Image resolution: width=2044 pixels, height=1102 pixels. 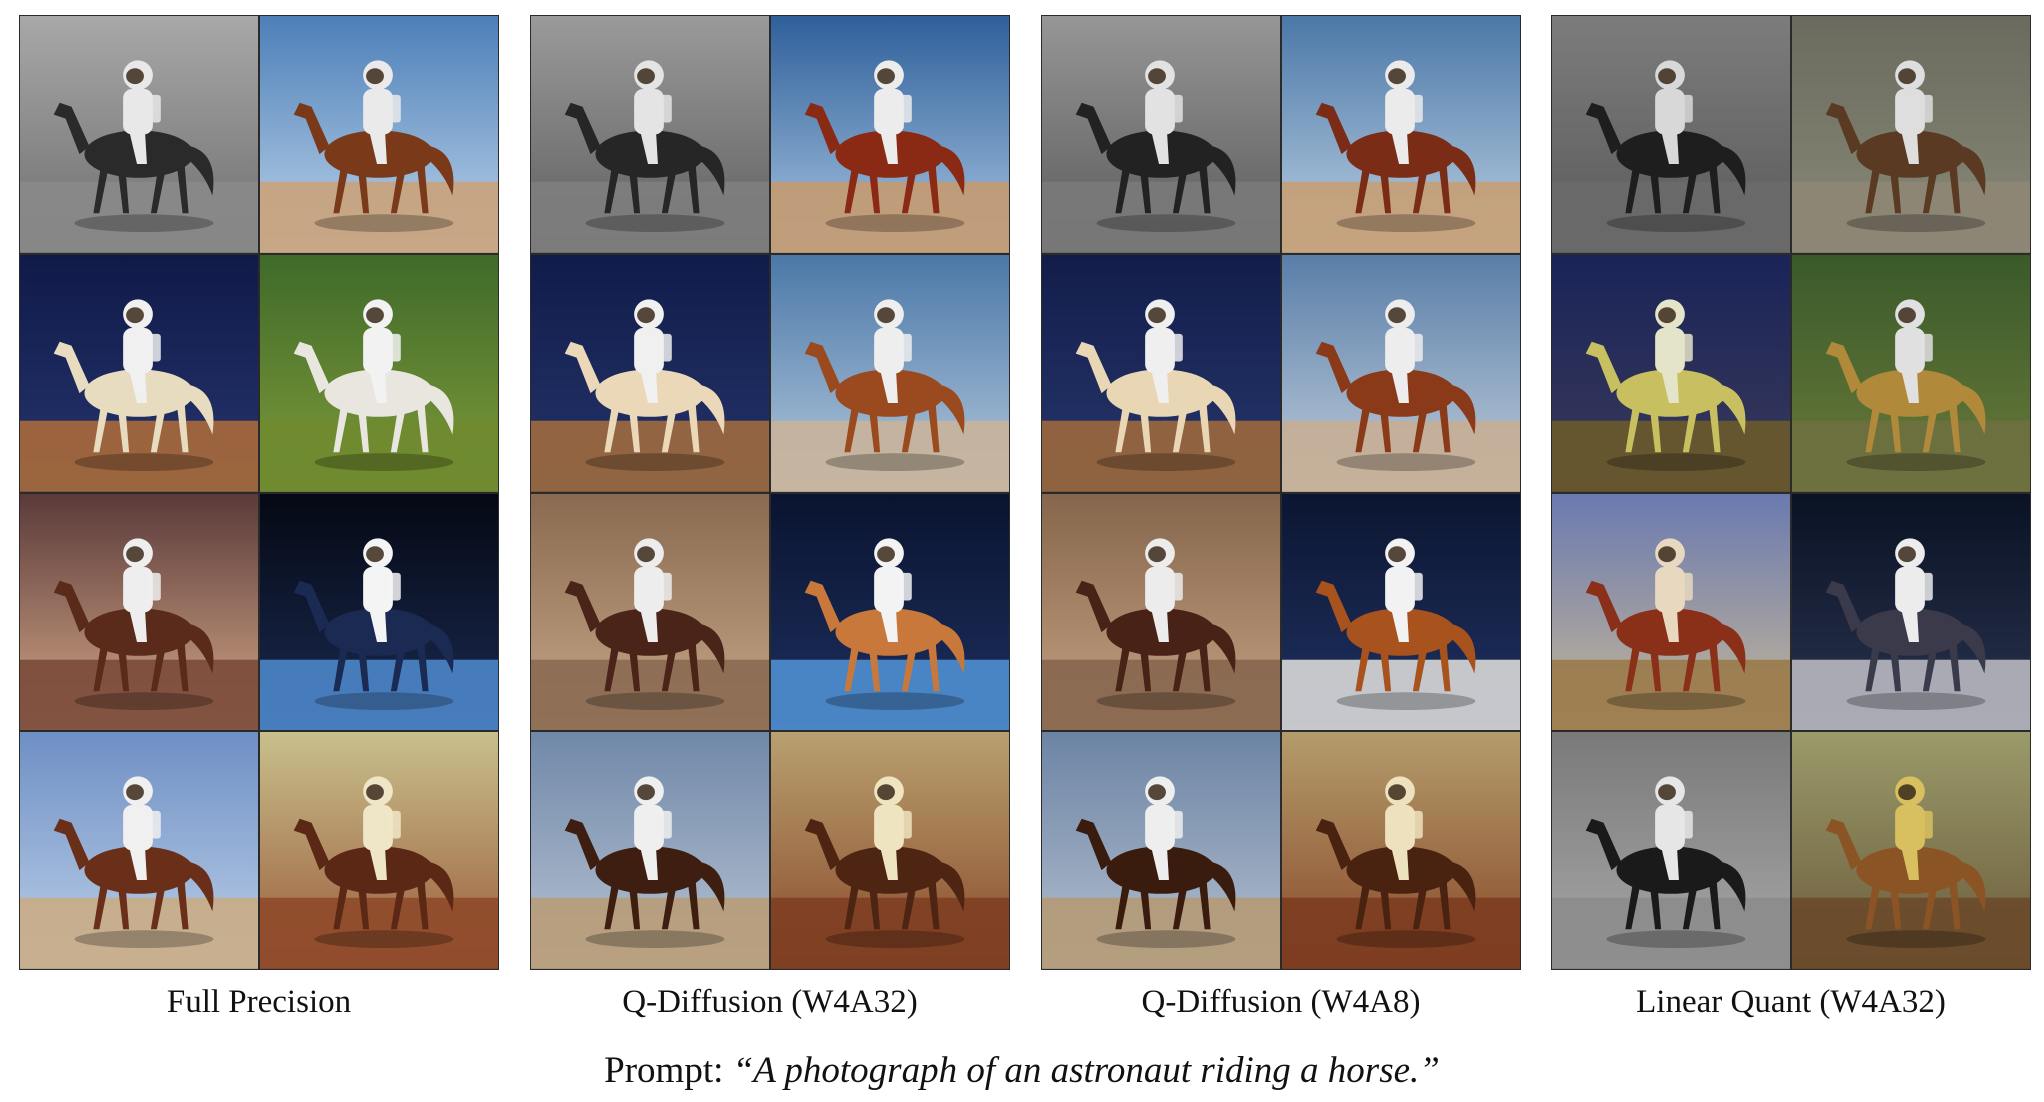 I want to click on panel-caption: Q-Diffusion (W4A8), so click(x=1281, y=1002).